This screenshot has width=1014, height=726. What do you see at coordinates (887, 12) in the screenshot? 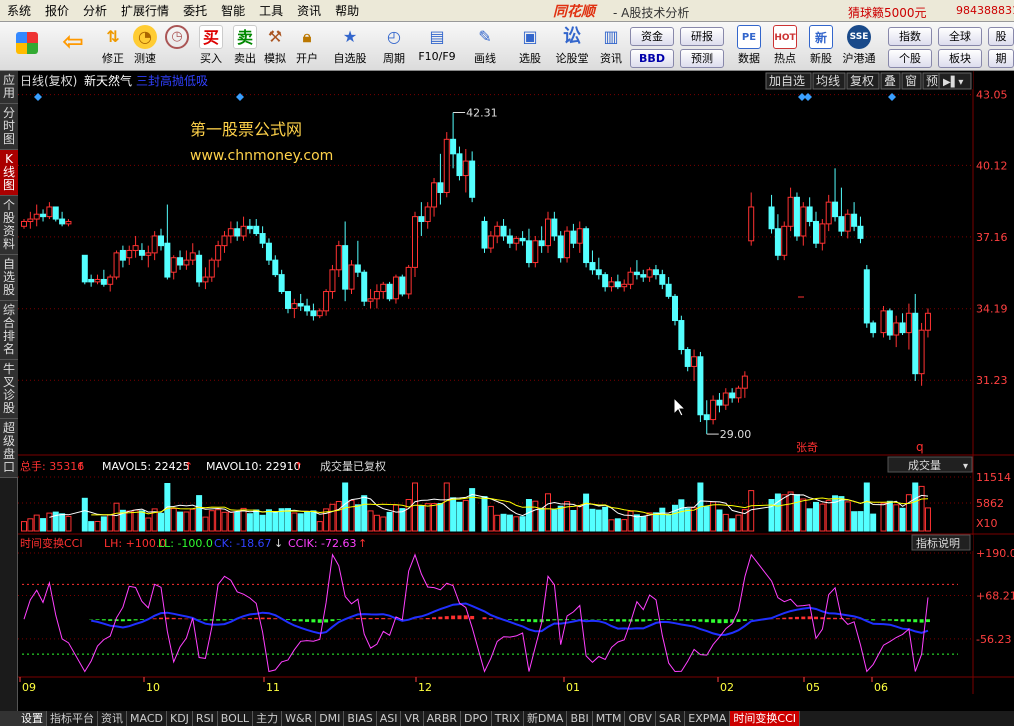
I see `account-name: 猜球籁5000元` at bounding box center [887, 12].